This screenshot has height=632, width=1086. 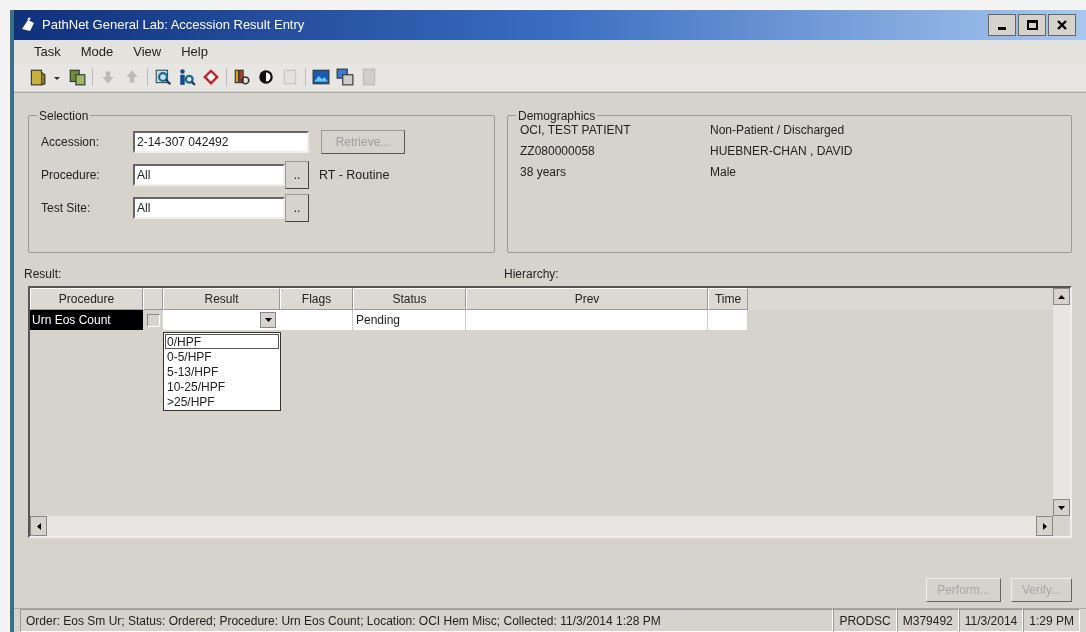 I want to click on column-header: Result, so click(x=221, y=299).